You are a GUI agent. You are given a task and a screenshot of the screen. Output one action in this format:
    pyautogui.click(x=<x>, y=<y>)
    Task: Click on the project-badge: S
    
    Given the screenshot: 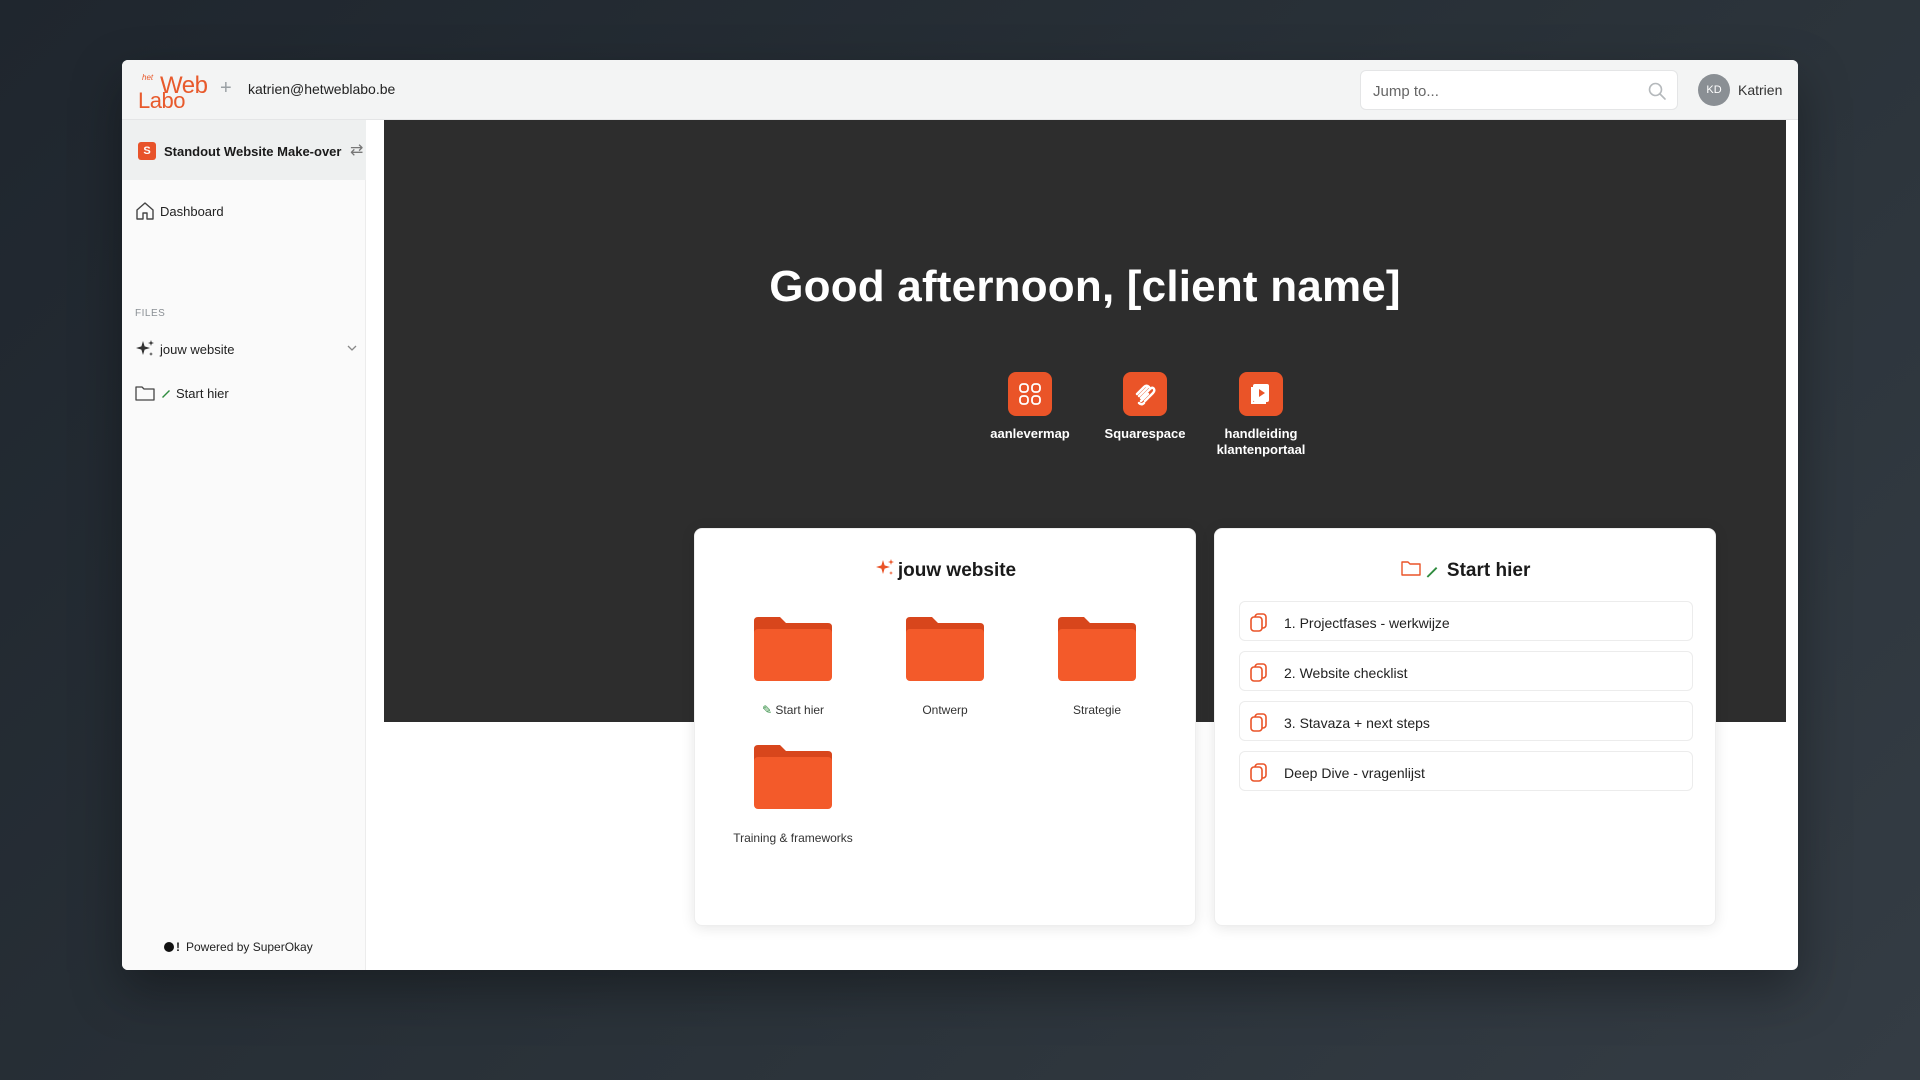 What is the action you would take?
    pyautogui.click(x=147, y=151)
    